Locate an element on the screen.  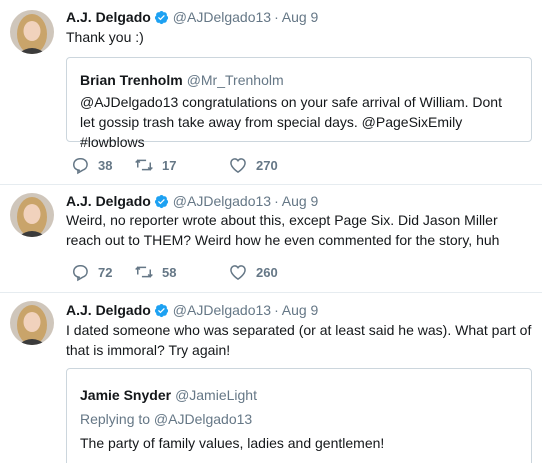
like-button: 260 is located at coordinates (253, 272).